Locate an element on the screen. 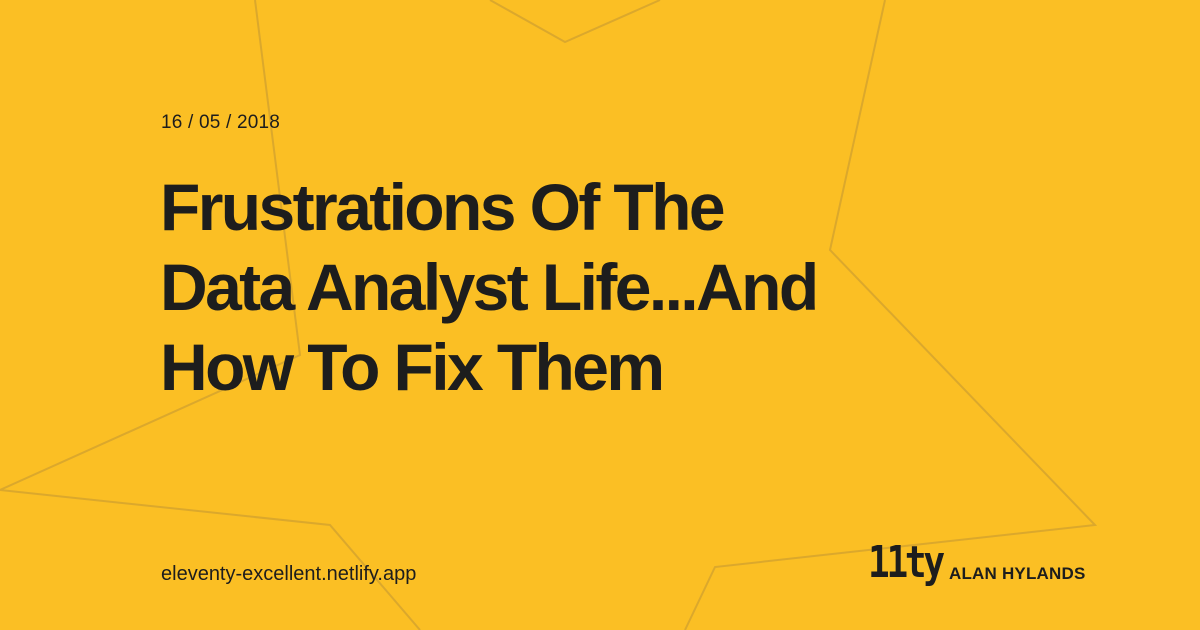  post-title-line: How To Fix Them is located at coordinates (412, 367).